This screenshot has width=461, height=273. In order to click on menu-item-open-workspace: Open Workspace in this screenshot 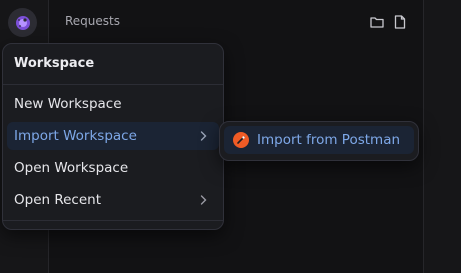, I will do `click(113, 168)`.